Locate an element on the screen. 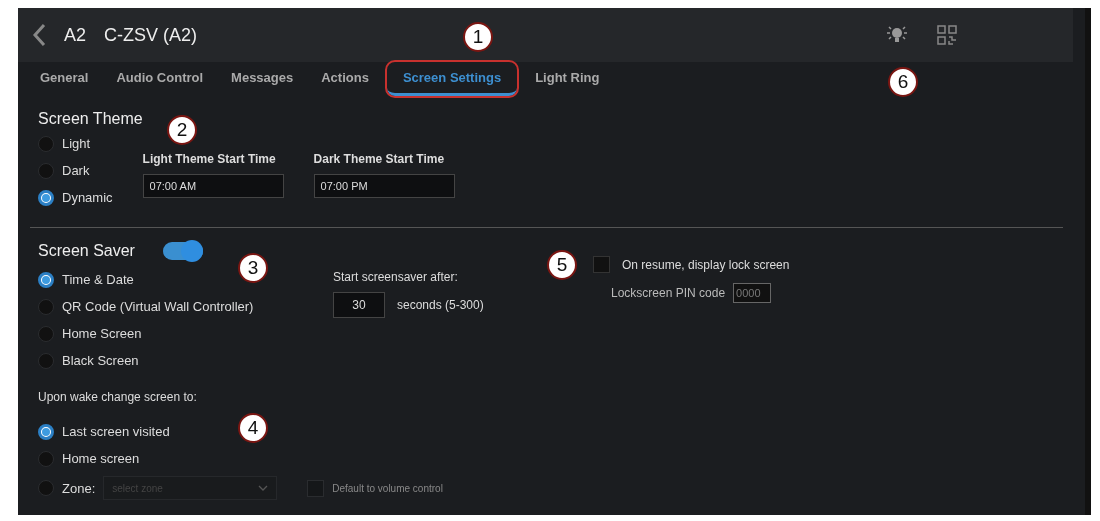  field-label: Dark Theme Start Time is located at coordinates (379, 159).